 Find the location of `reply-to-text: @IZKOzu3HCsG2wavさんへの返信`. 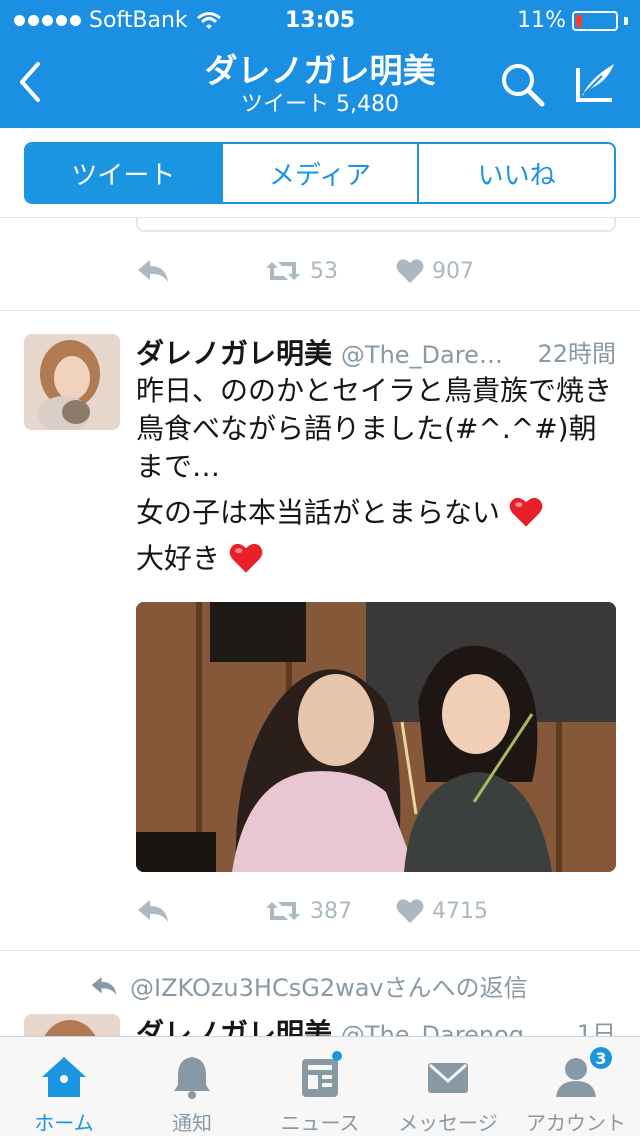

reply-to-text: @IZKOzu3HCsG2wavさんへの返信 is located at coordinates (329, 988).